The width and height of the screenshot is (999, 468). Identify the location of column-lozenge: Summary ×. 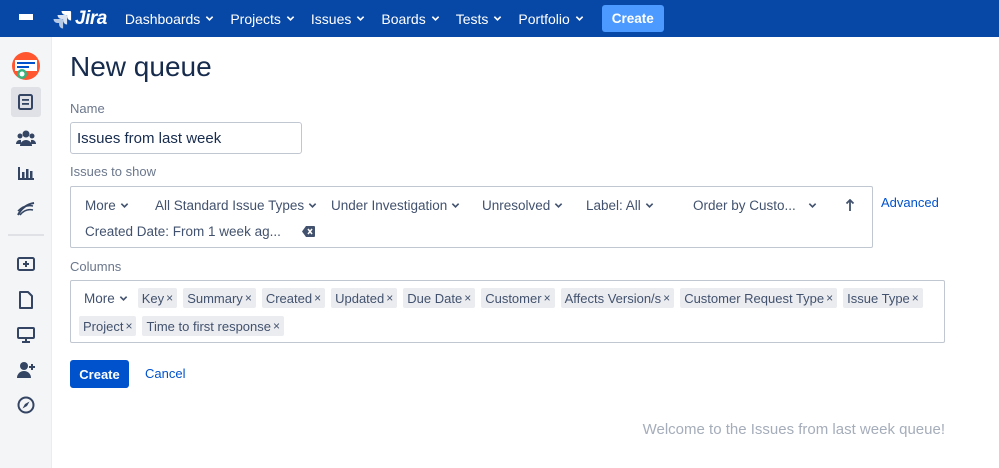
(219, 298).